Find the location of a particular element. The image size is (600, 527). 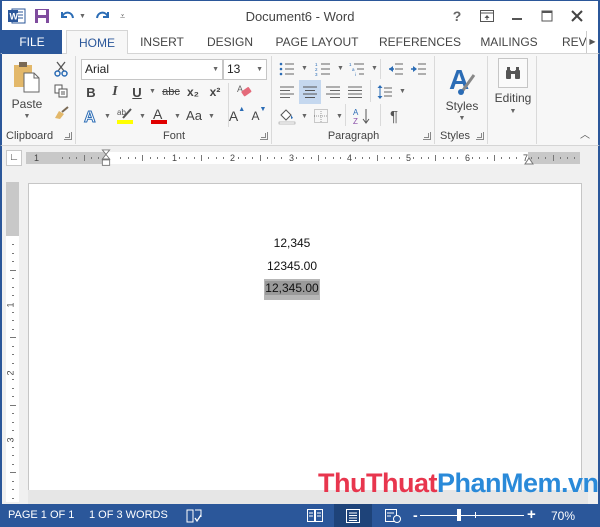

font-size-dropdown-icon: ▼ is located at coordinates (259, 69).